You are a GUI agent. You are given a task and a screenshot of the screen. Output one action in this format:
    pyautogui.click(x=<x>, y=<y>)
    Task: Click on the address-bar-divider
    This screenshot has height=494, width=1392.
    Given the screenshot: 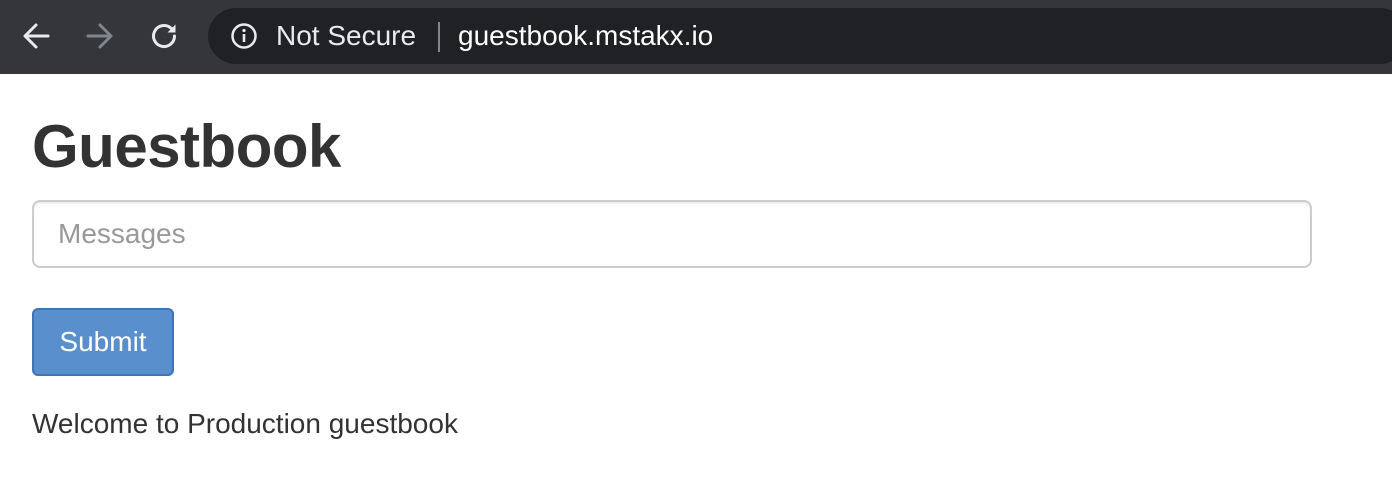 What is the action you would take?
    pyautogui.click(x=439, y=37)
    